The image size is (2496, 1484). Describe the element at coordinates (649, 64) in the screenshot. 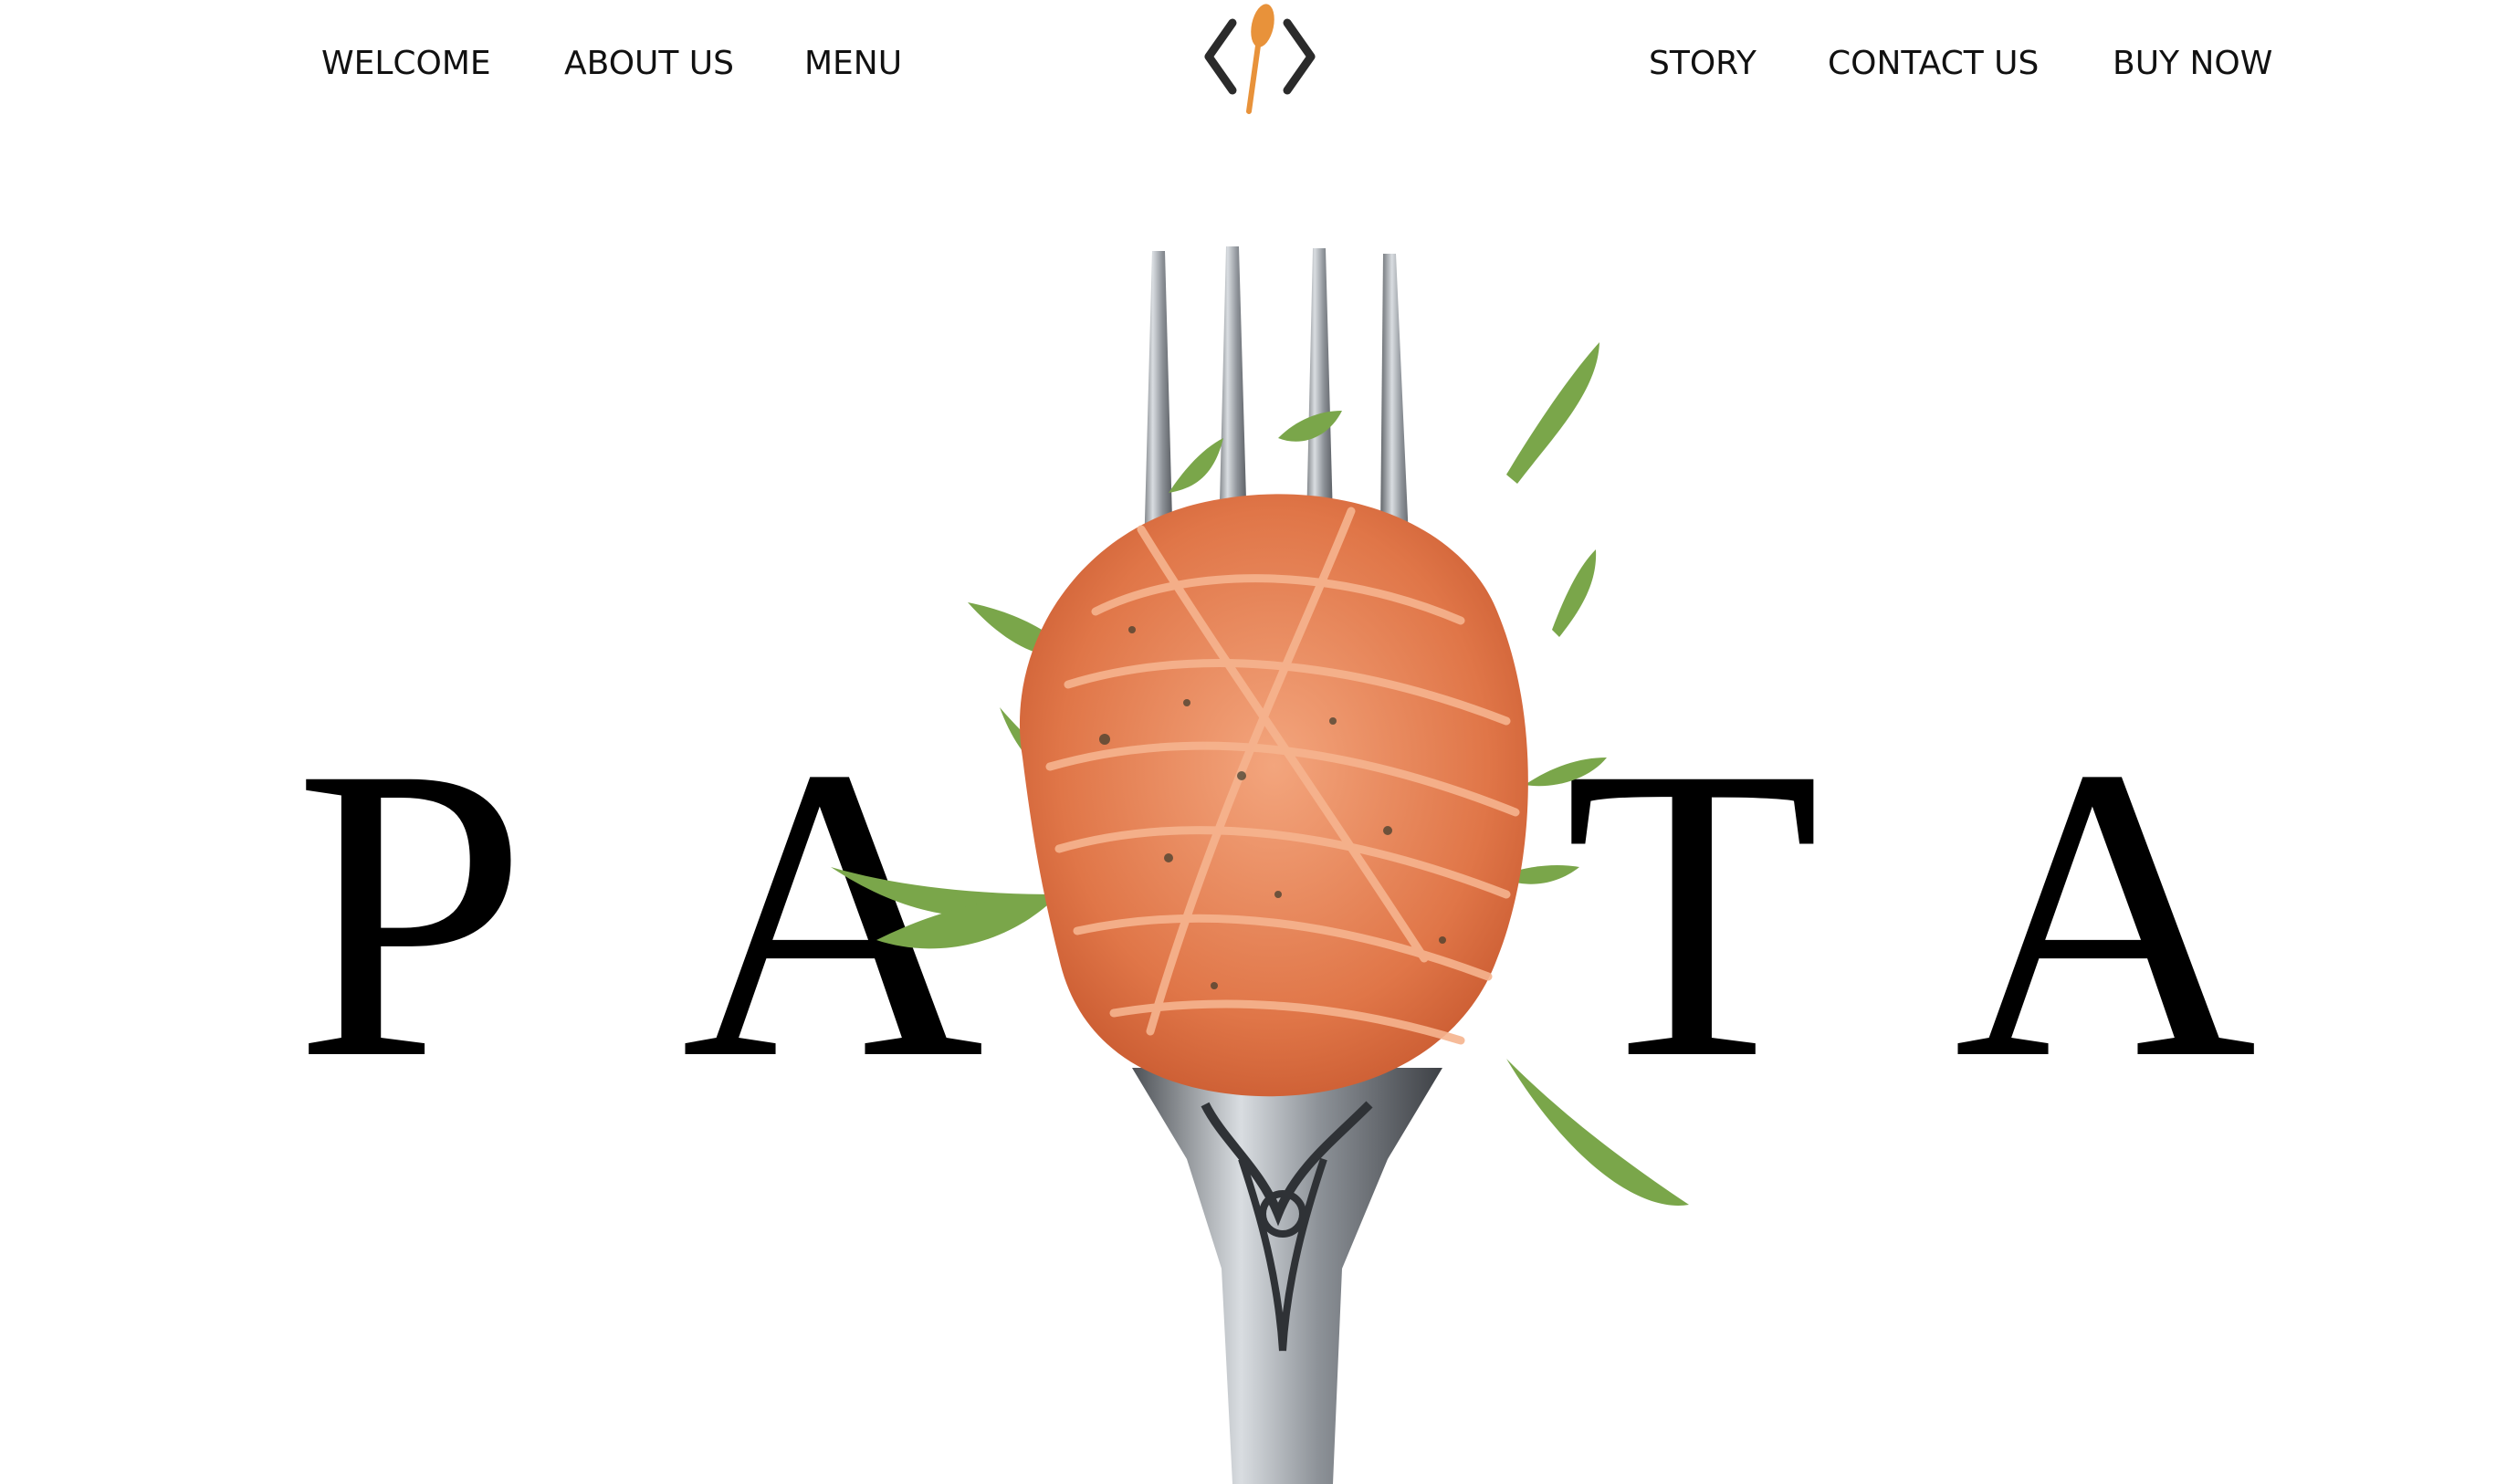

I see `nav-link-about-us: ABOUT US` at that location.